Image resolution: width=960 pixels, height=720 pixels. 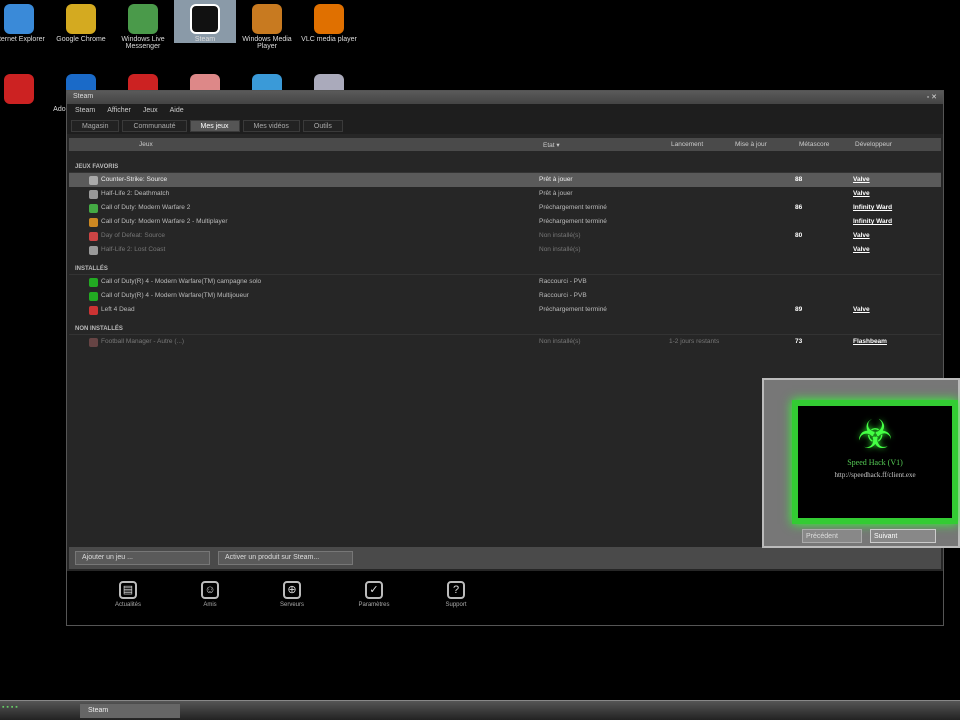 I want to click on support-icon: ?, so click(x=456, y=590).